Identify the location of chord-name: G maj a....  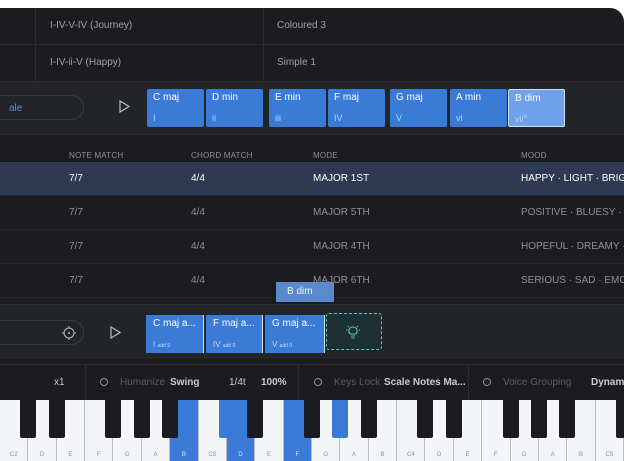
(294, 323).